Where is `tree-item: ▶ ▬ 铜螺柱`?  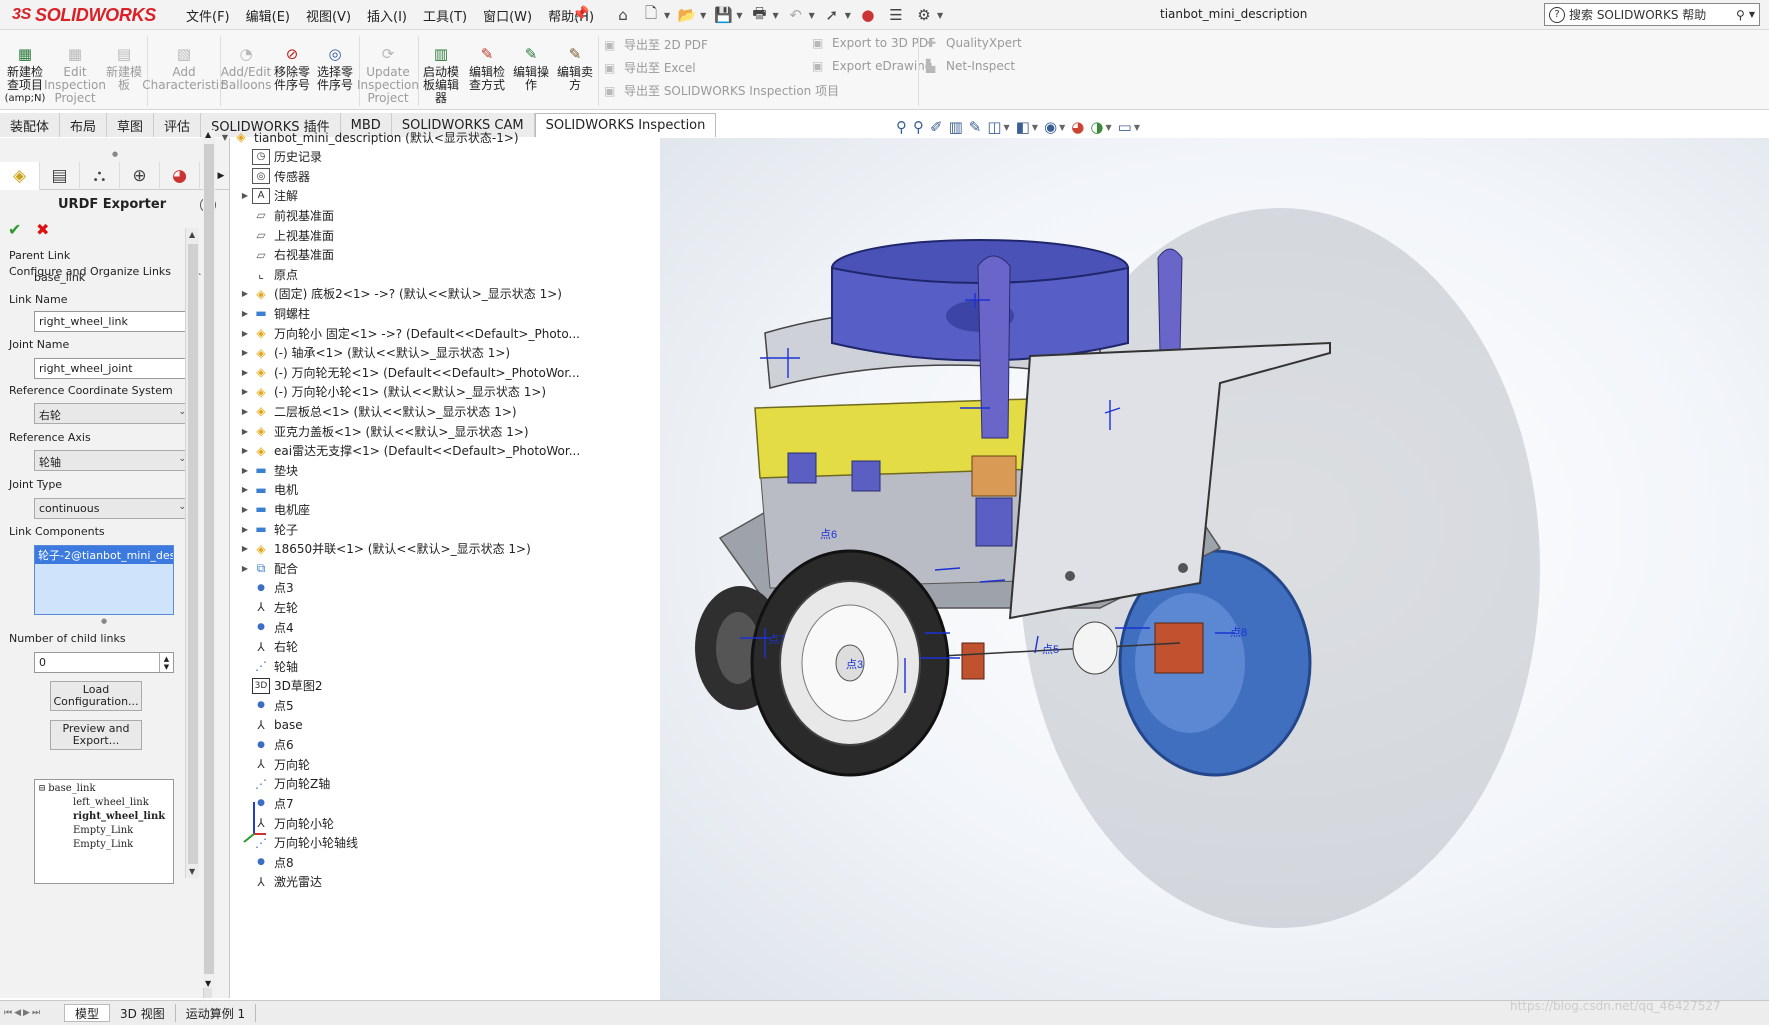
tree-item: ▶ ▬ 铜螺柱 is located at coordinates (274, 313).